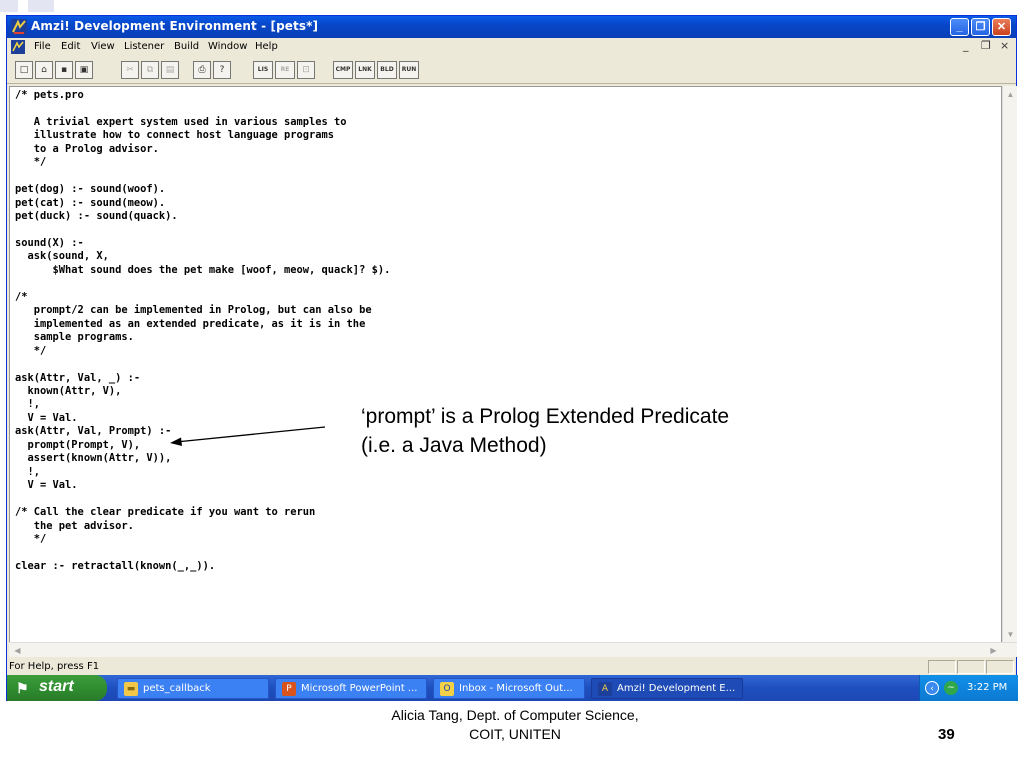  Describe the element at coordinates (515, 715) in the screenshot. I see `footer-line1: Alicia Tang, Dept. of Computer Science,` at that location.